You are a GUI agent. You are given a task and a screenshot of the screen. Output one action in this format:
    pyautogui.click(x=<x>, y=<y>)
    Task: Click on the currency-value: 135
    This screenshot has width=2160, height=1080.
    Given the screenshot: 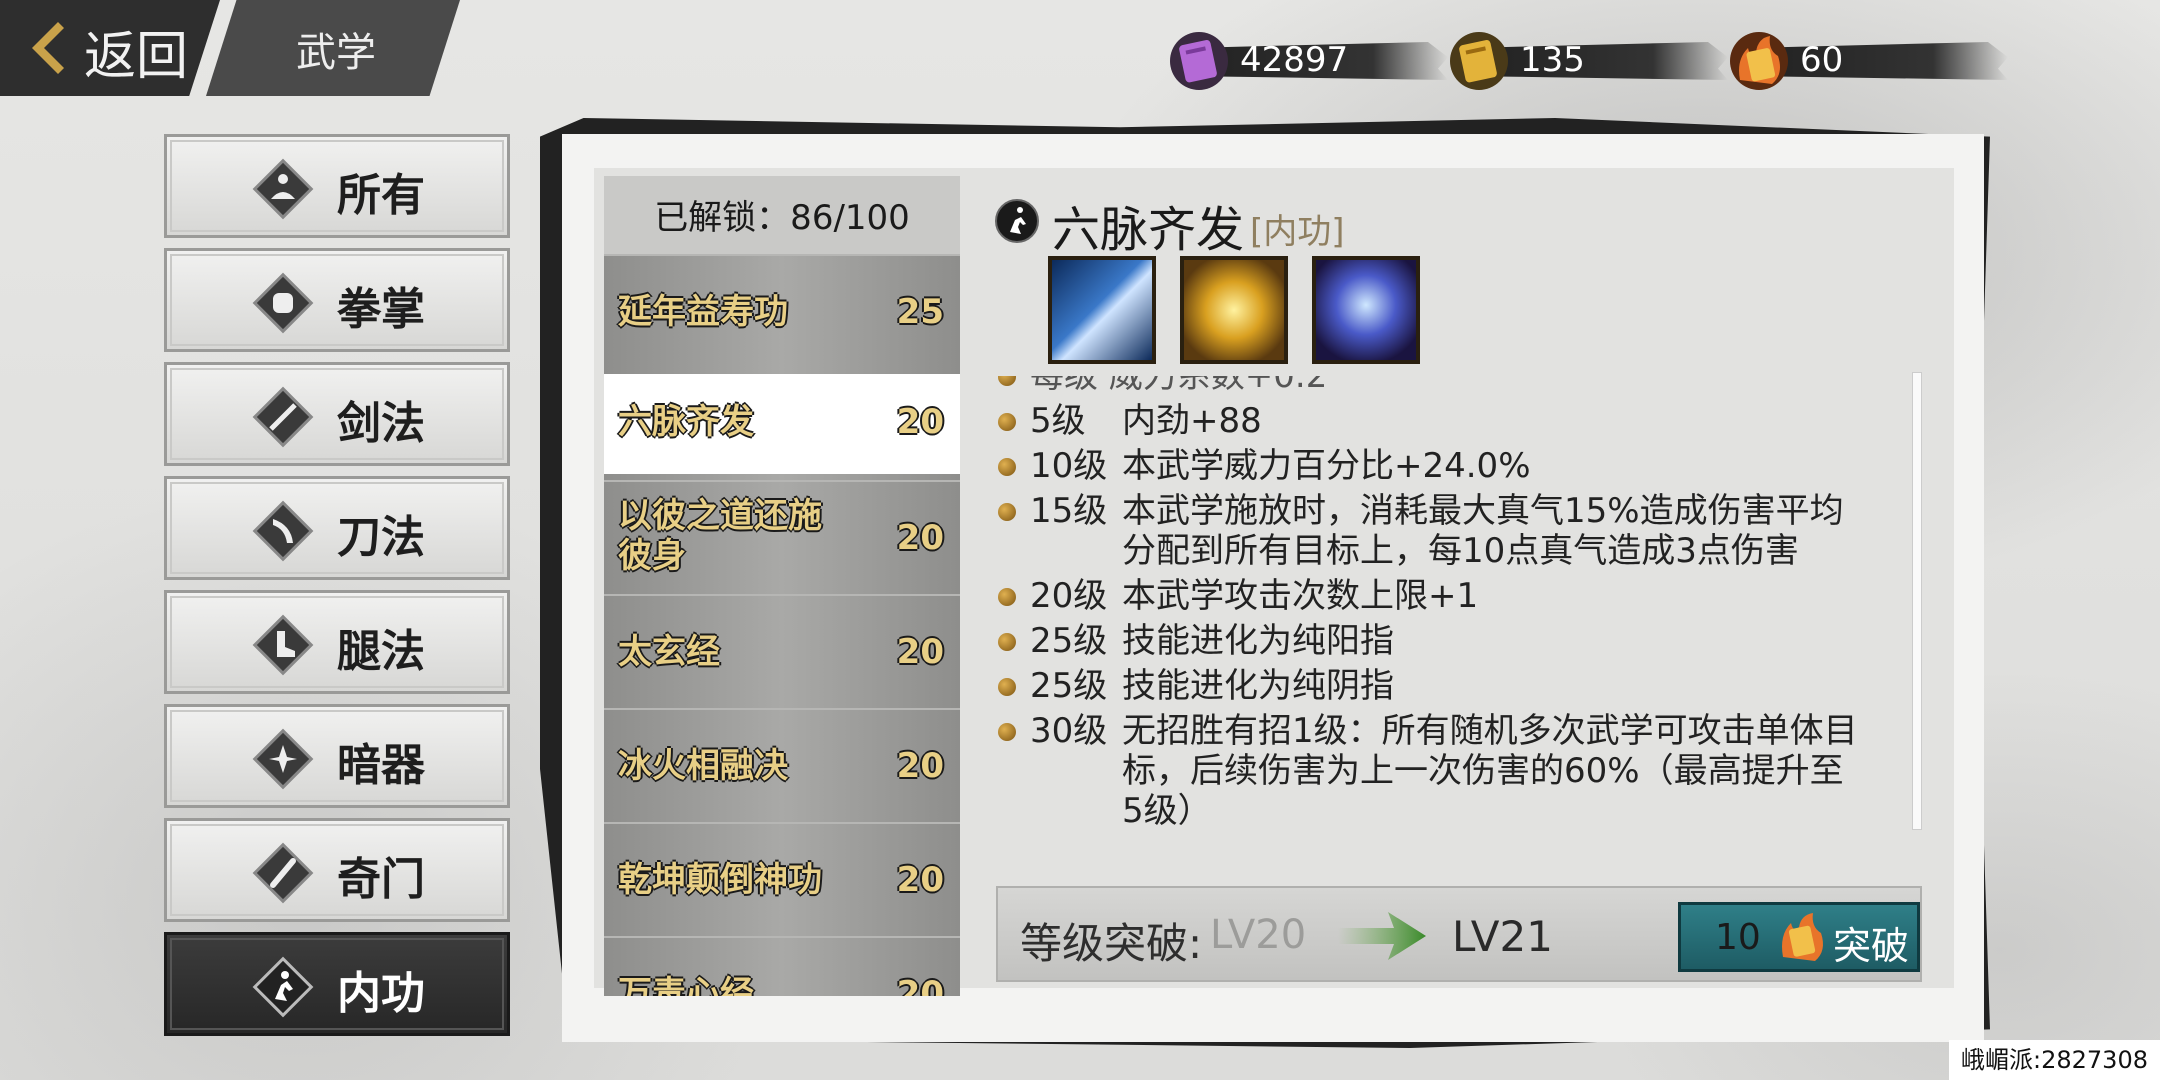 What is the action you would take?
    pyautogui.click(x=1552, y=60)
    